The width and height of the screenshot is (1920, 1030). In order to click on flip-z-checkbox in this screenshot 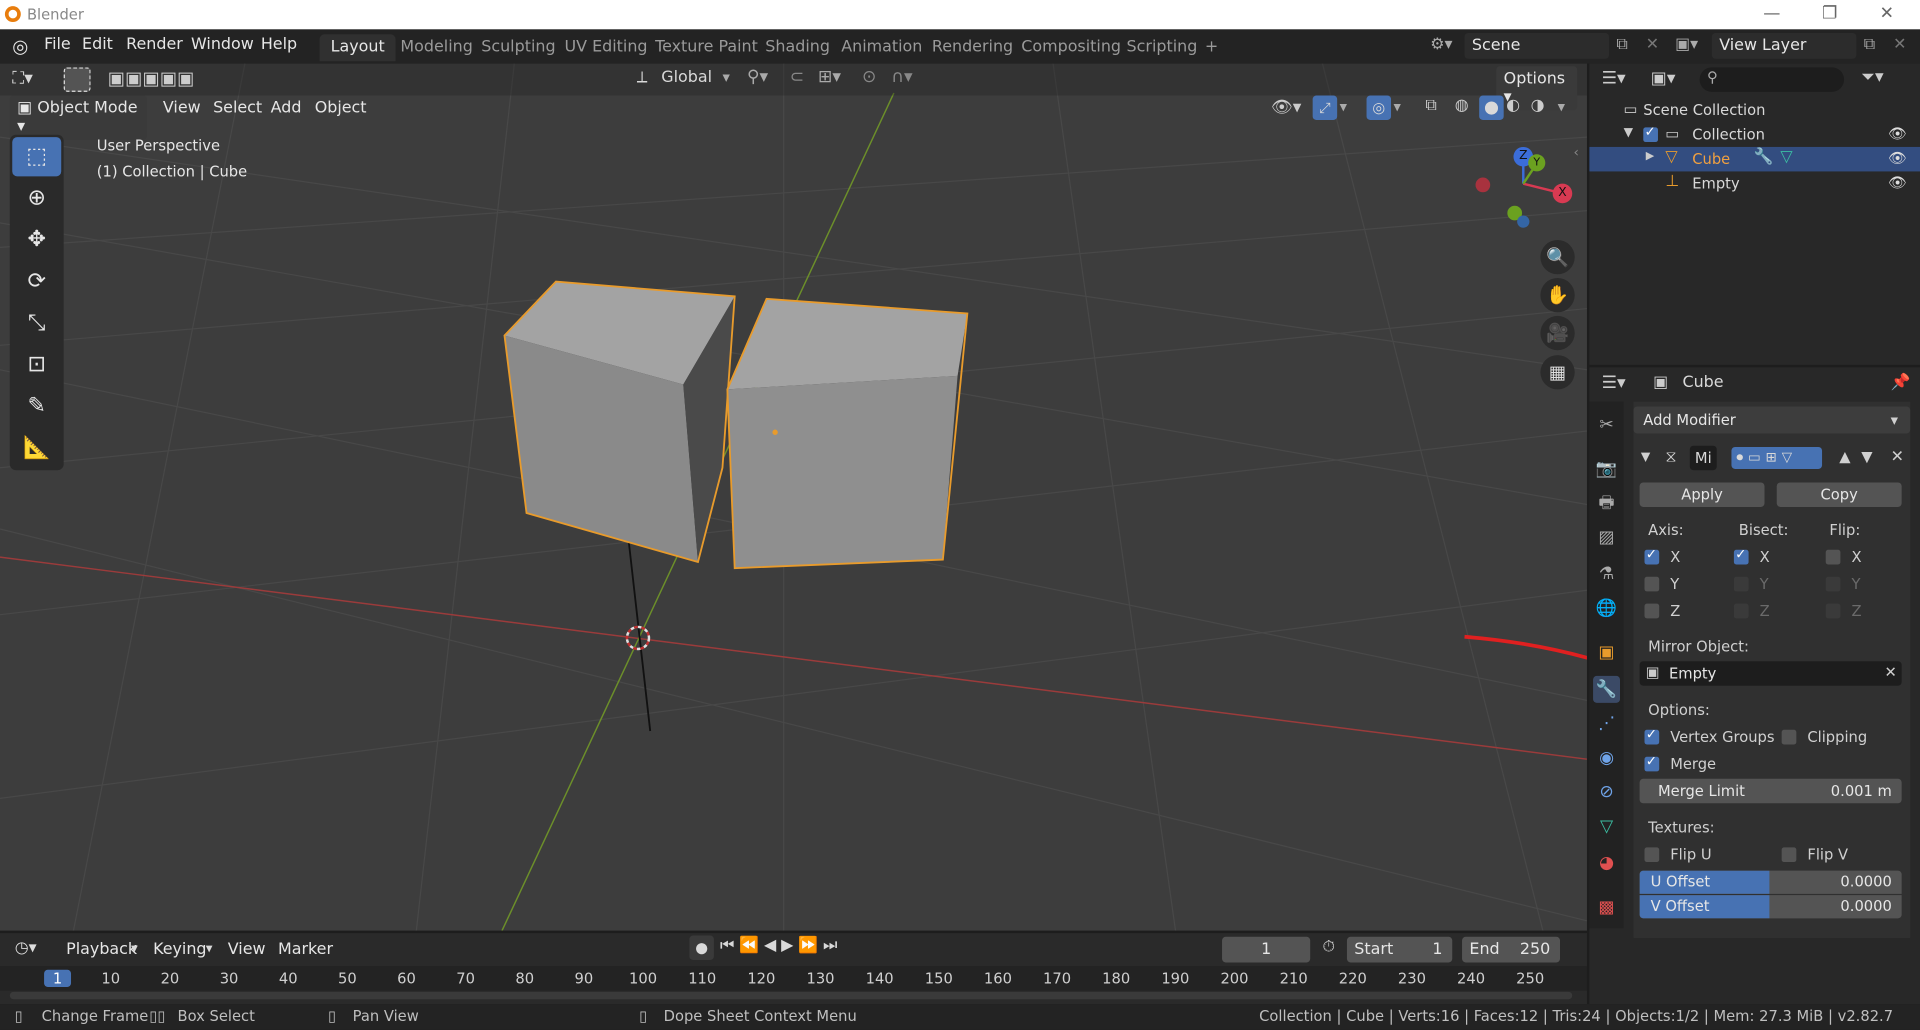, I will do `click(1833, 611)`.